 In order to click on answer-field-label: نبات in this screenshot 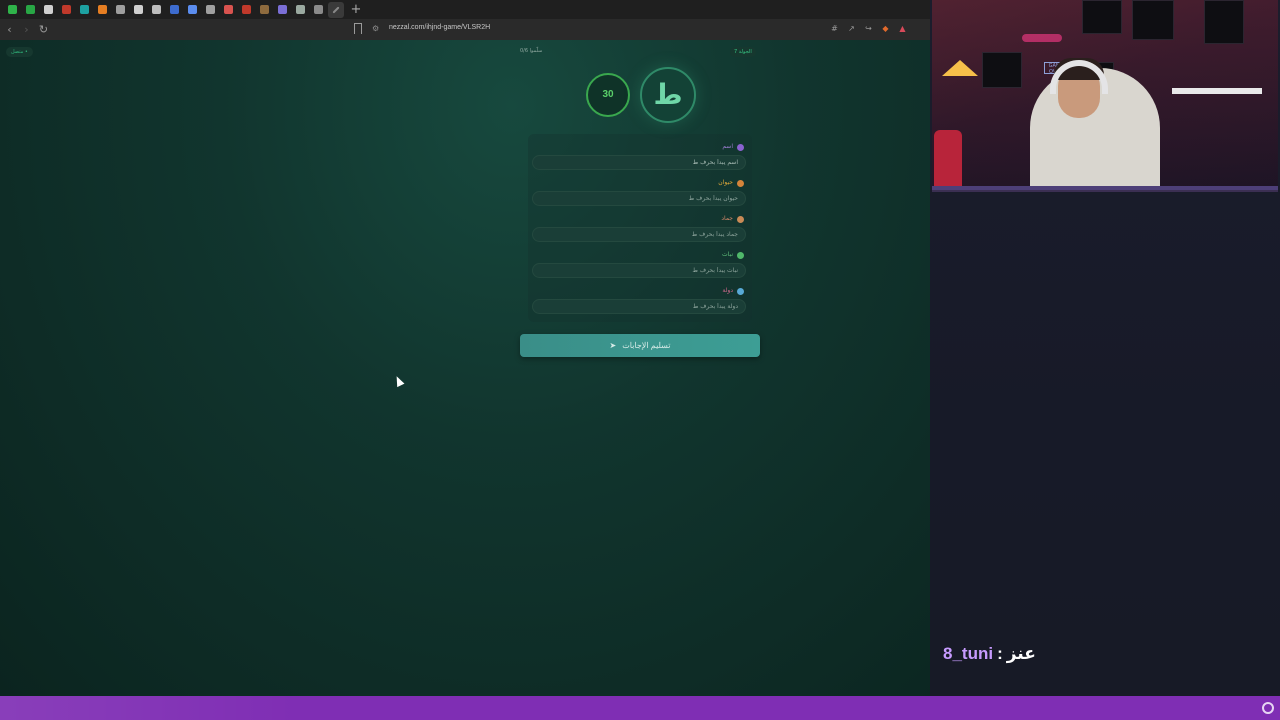, I will do `click(727, 254)`.